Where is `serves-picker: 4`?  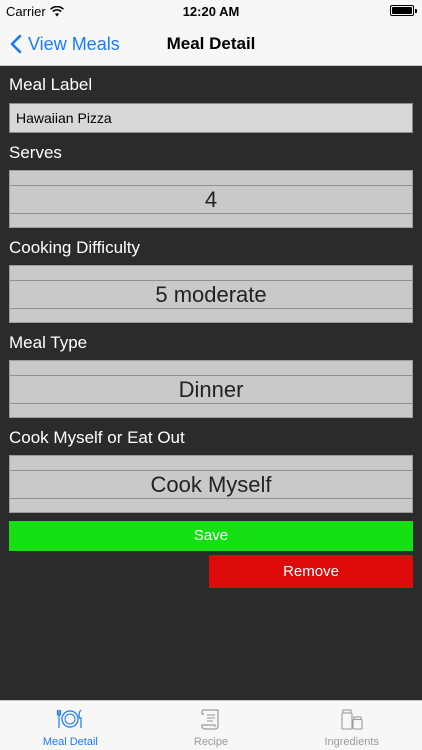 serves-picker: 4 is located at coordinates (211, 199).